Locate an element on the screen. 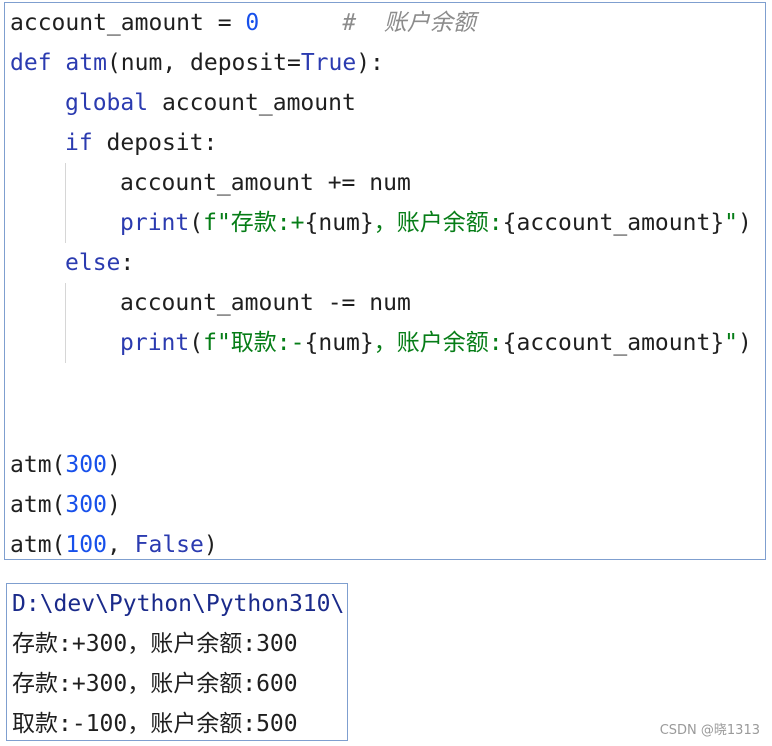 This screenshot has width=772, height=746. code-line-5: account_amount += num is located at coordinates (265, 183).